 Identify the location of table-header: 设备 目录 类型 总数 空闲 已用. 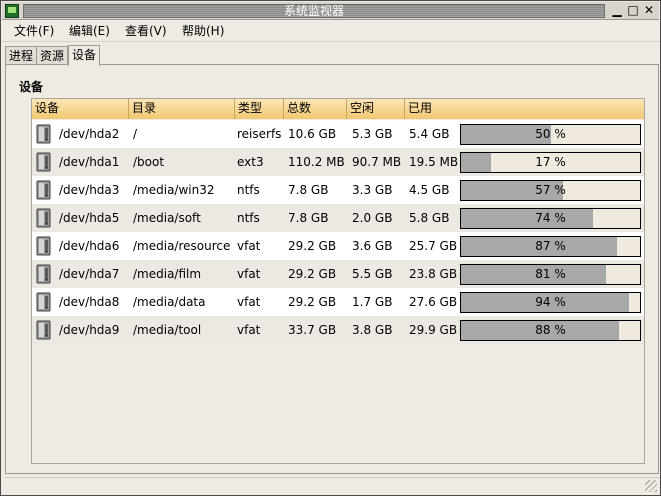
(338, 109).